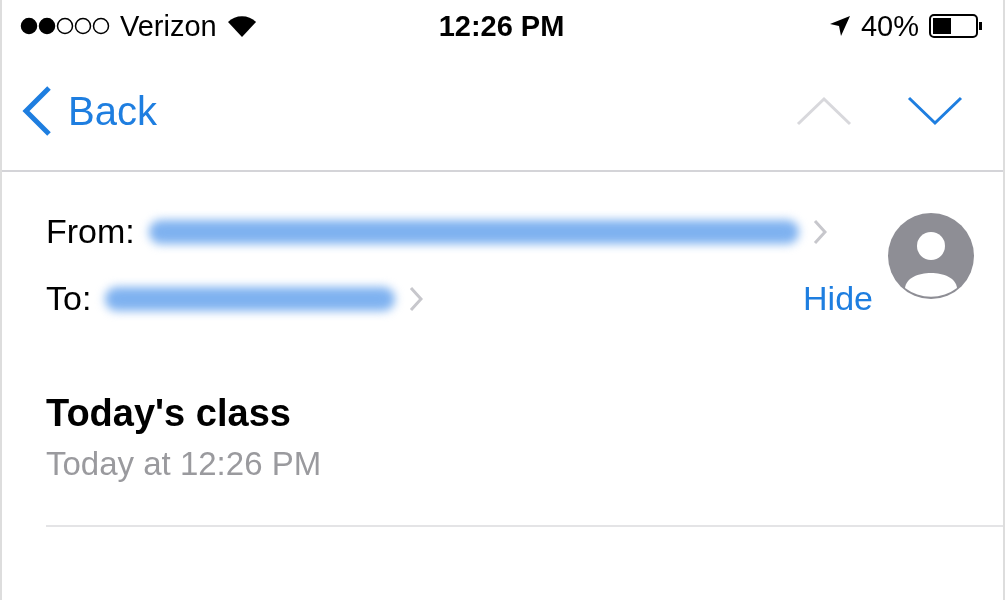 This screenshot has height=600, width=1005. I want to click on hide-link: Hide, so click(838, 298).